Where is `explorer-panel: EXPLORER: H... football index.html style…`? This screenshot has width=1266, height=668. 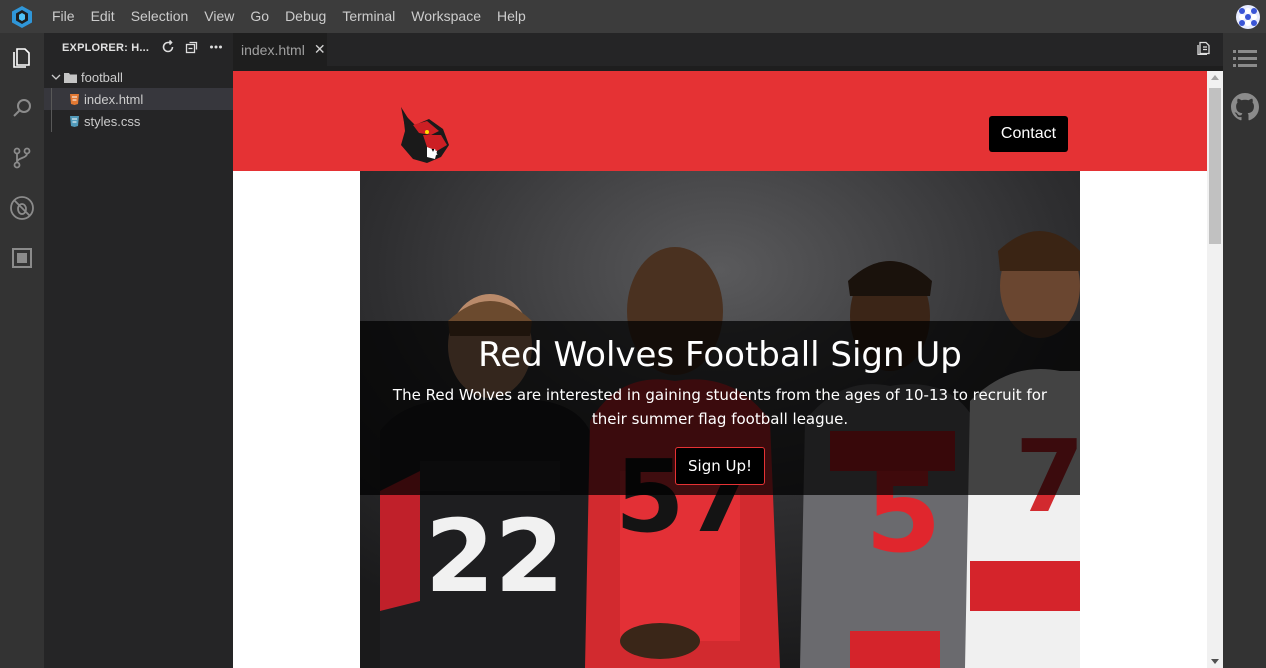
explorer-panel: EXPLORER: H... football index.html style… is located at coordinates (138, 350).